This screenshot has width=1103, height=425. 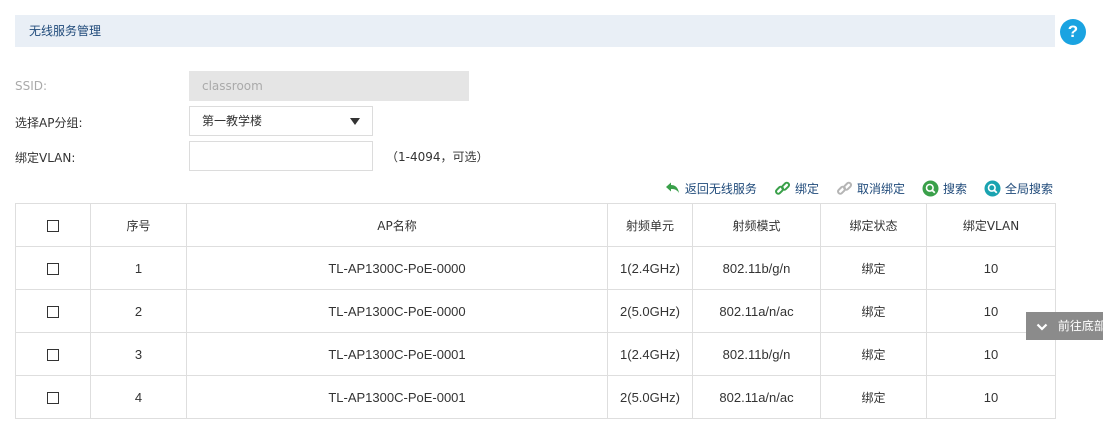 I want to click on go-to-bottom-button: 前往底部, so click(x=1064, y=326).